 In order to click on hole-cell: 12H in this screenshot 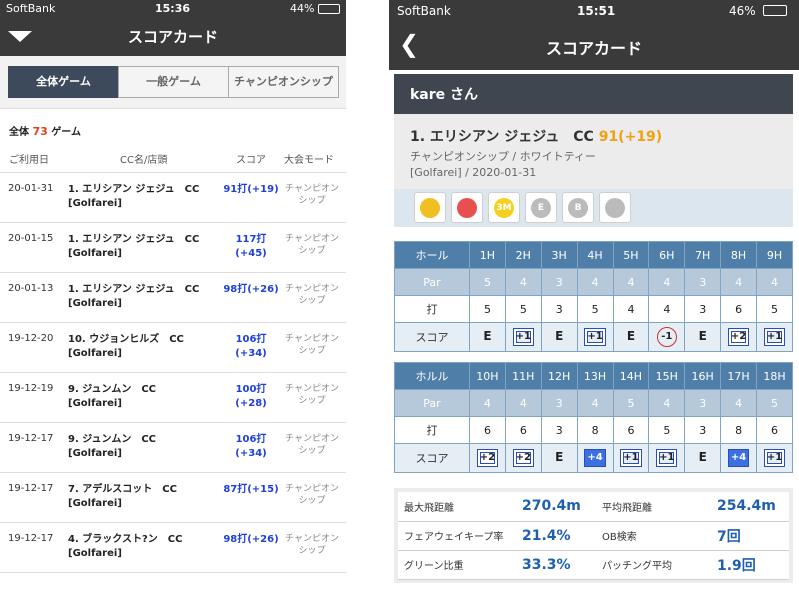, I will do `click(559, 376)`.